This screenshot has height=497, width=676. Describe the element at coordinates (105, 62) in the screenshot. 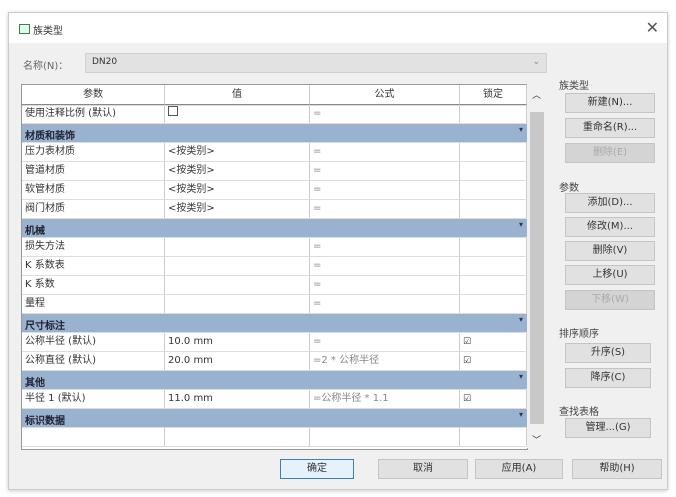

I see `name-value: DN20` at that location.